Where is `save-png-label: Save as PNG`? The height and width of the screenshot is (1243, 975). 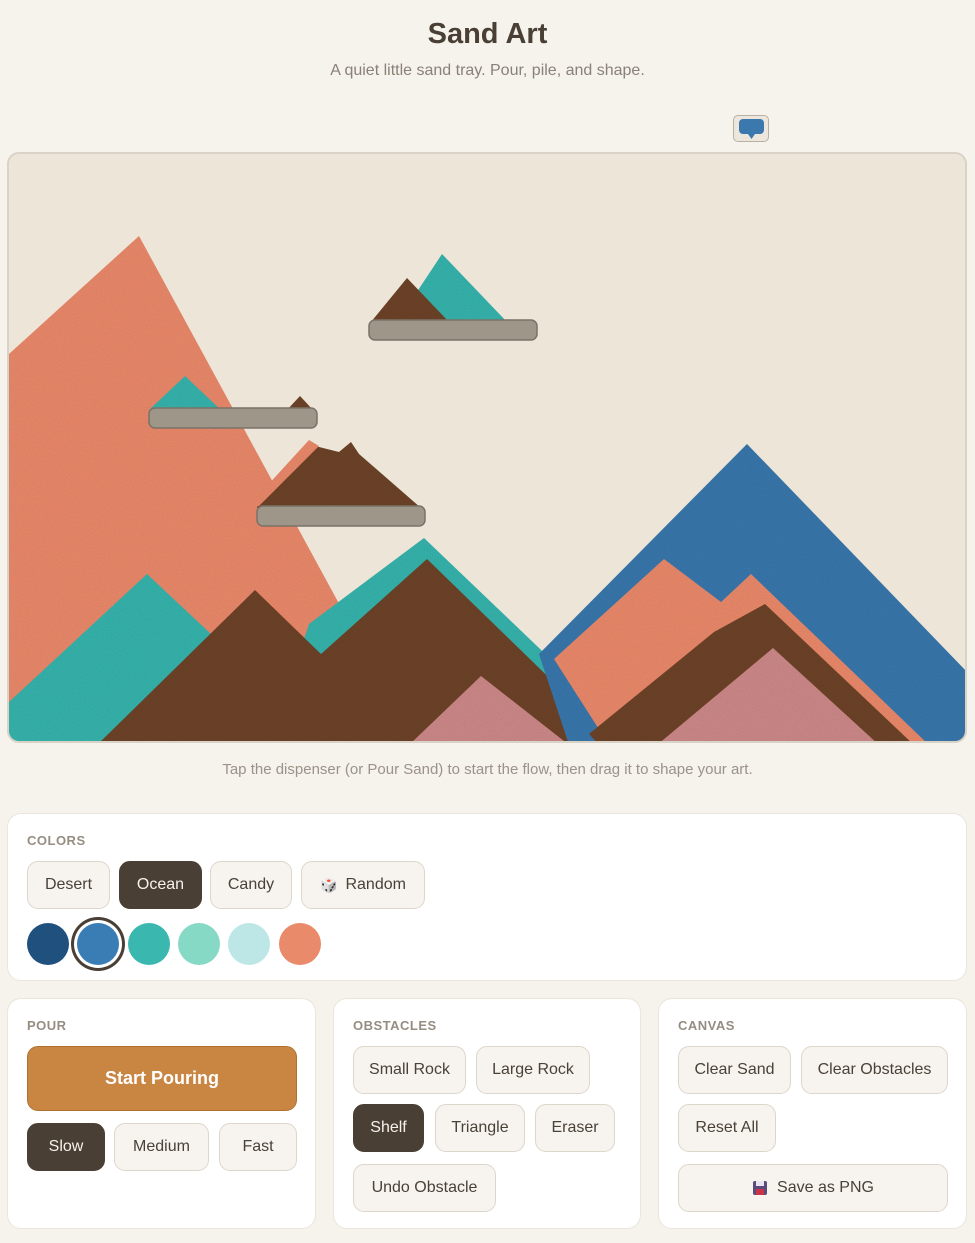
save-png-label: Save as PNG is located at coordinates (825, 1187).